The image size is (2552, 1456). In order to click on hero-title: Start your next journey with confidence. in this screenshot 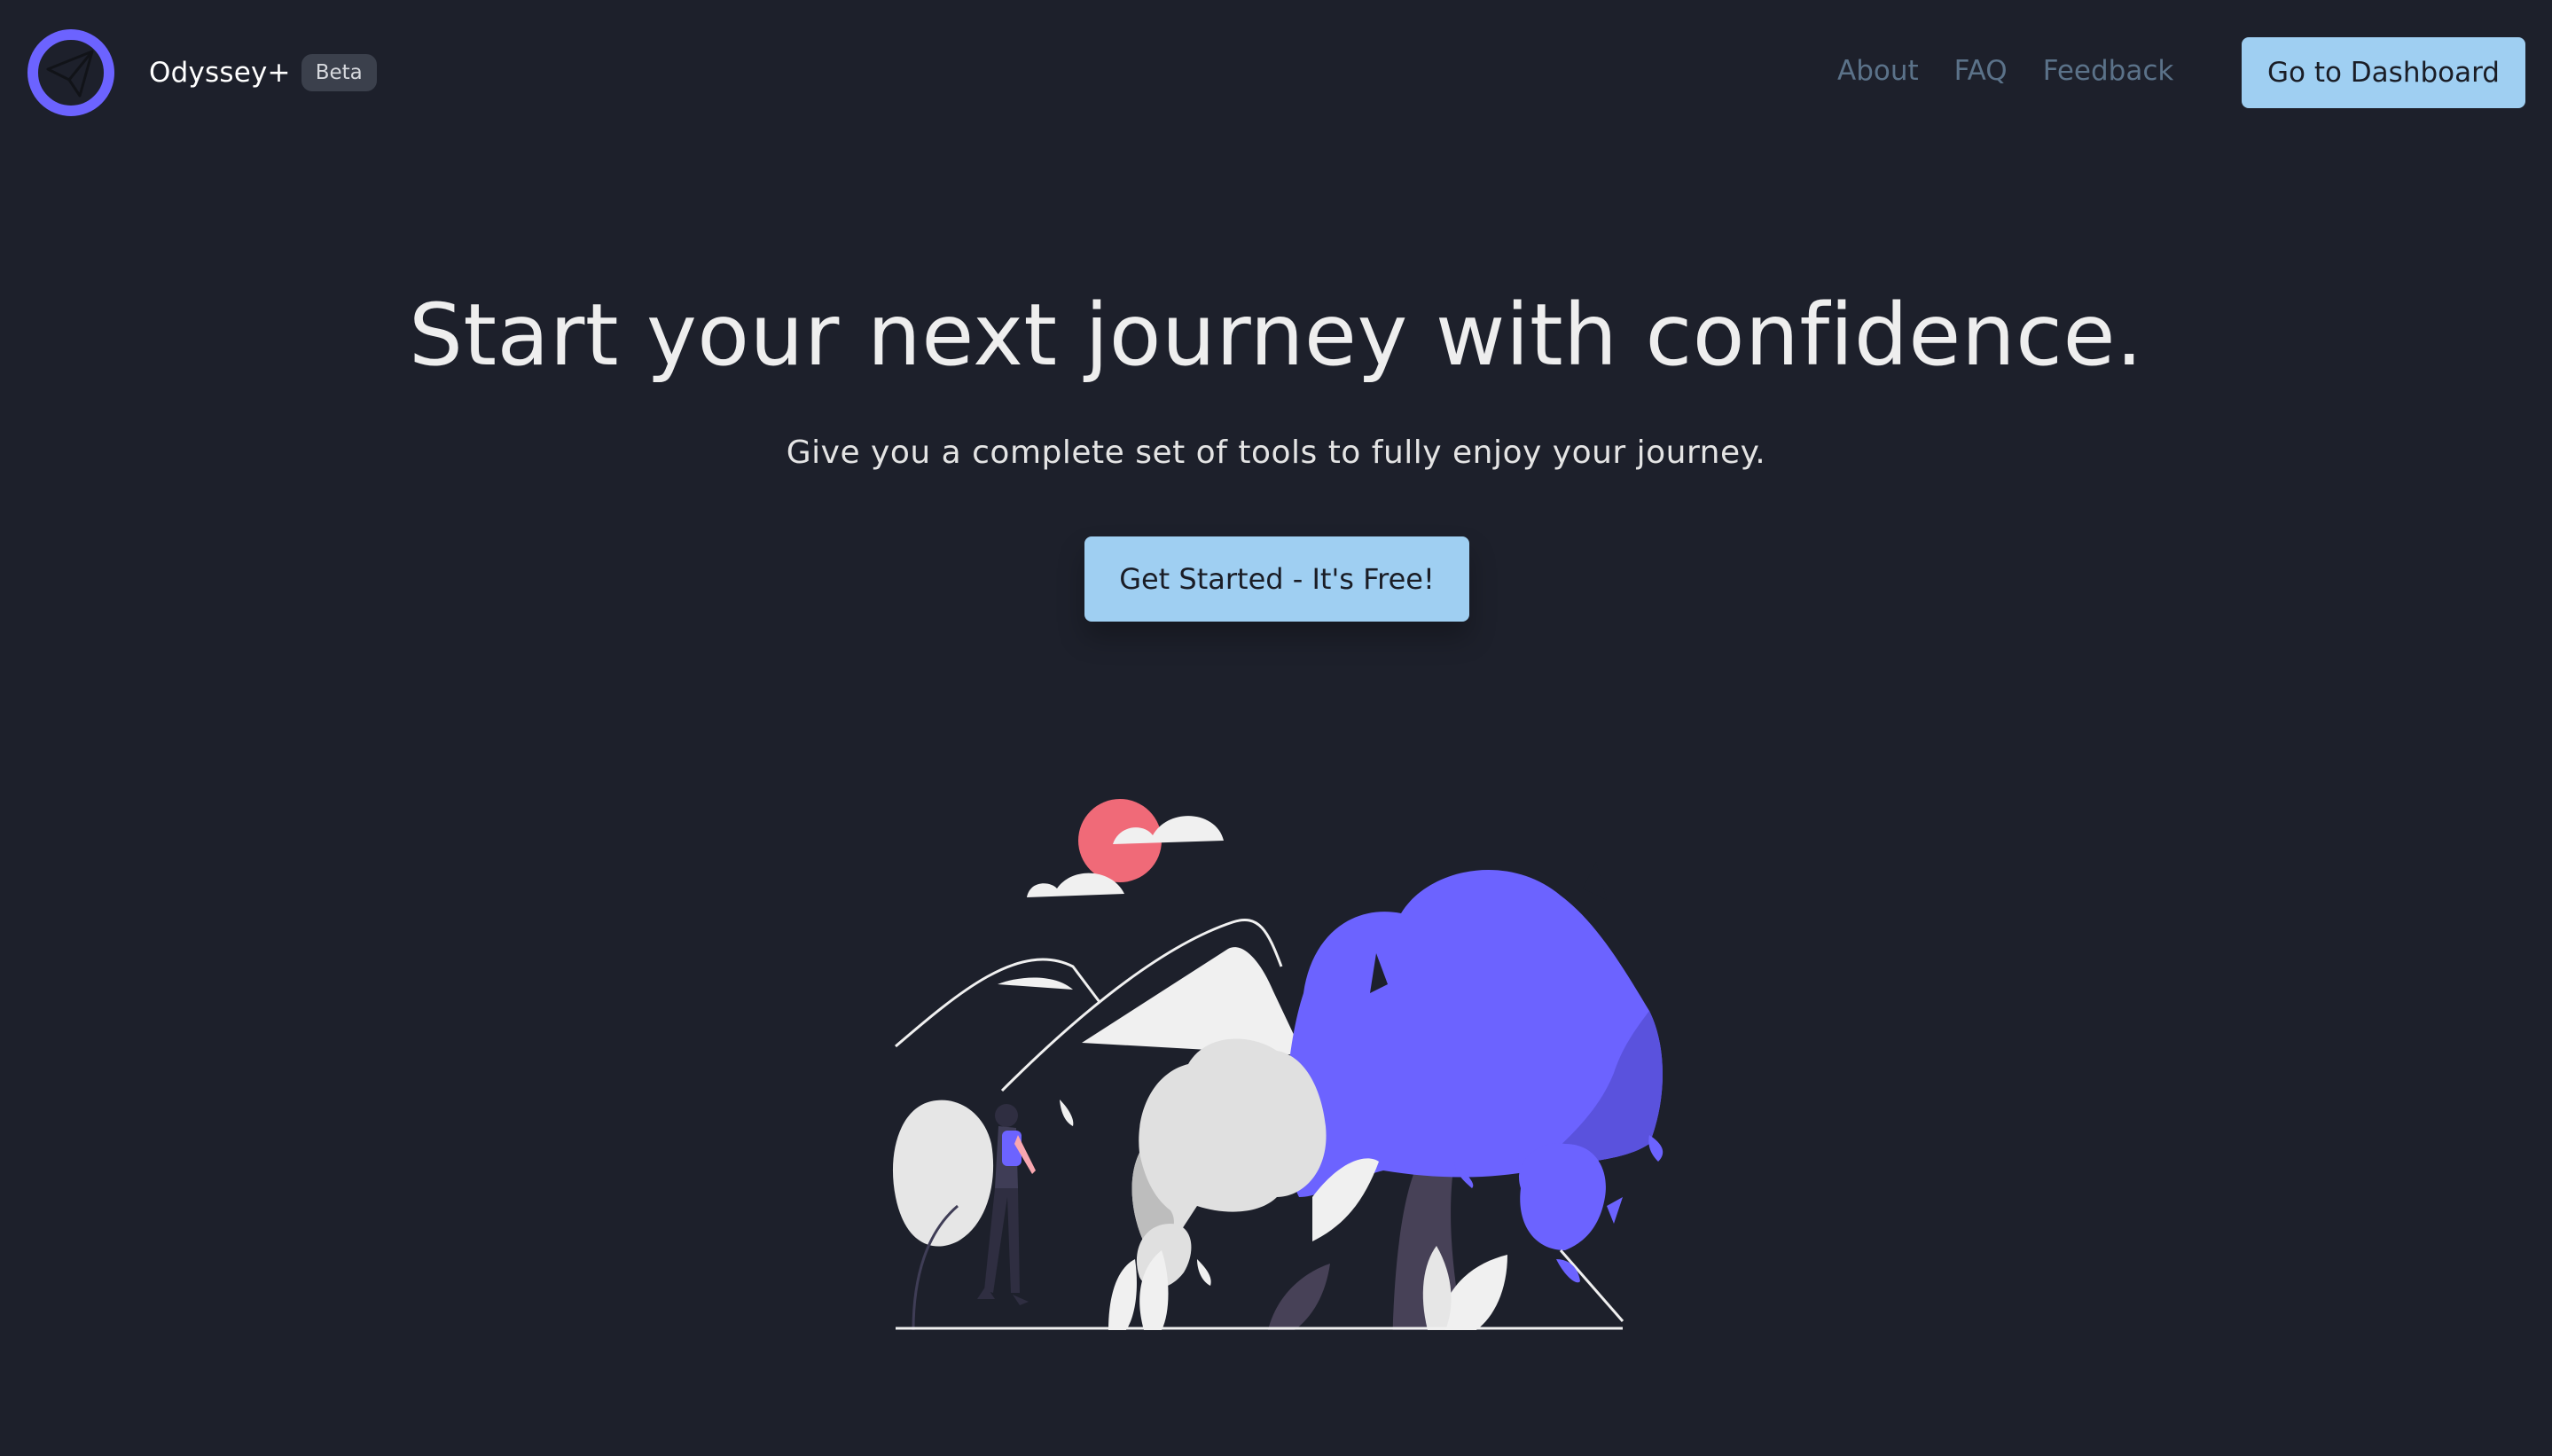, I will do `click(1276, 335)`.